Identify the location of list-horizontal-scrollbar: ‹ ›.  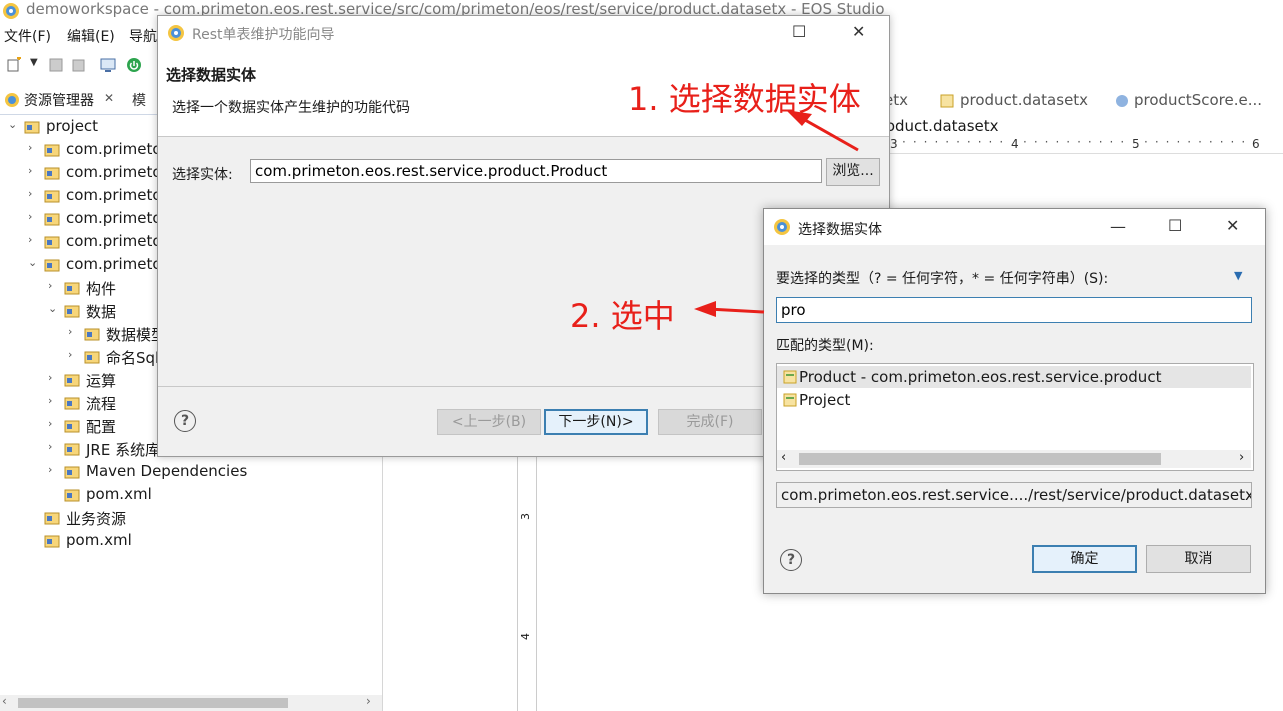
(1014, 459).